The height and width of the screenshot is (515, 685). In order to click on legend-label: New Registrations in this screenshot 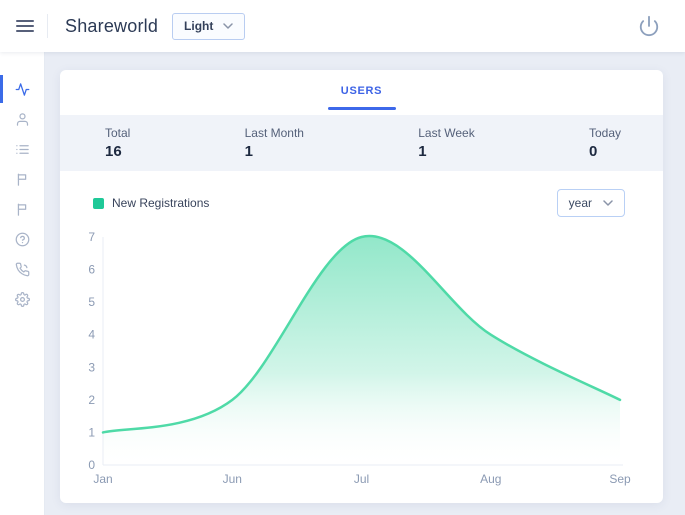, I will do `click(161, 203)`.